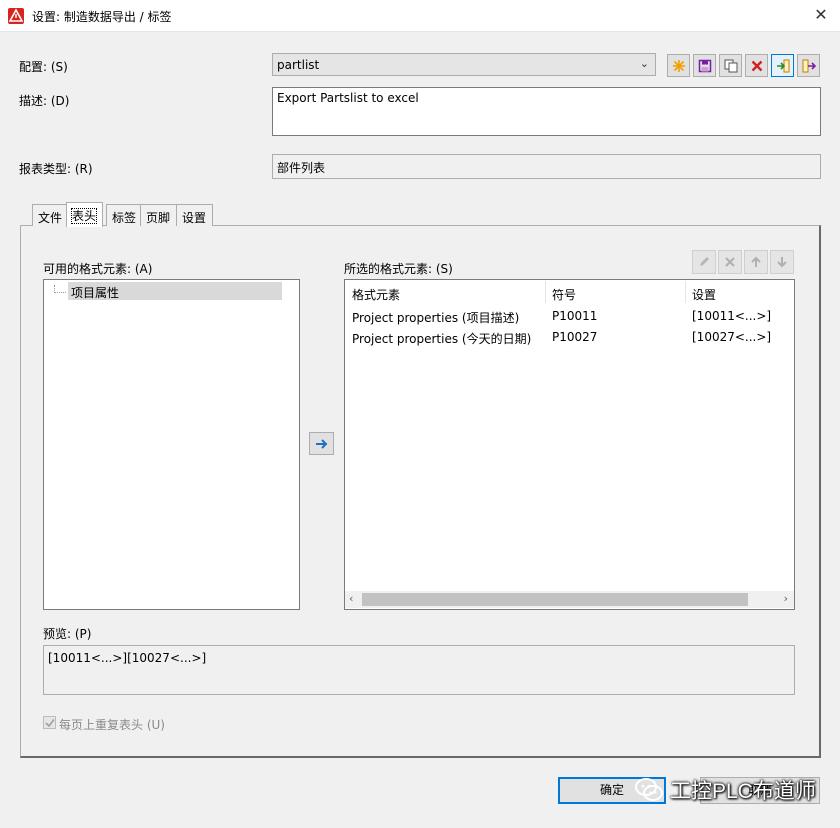  What do you see at coordinates (574, 316) in the screenshot?
I see `table-row-1-symbol: P10011` at bounding box center [574, 316].